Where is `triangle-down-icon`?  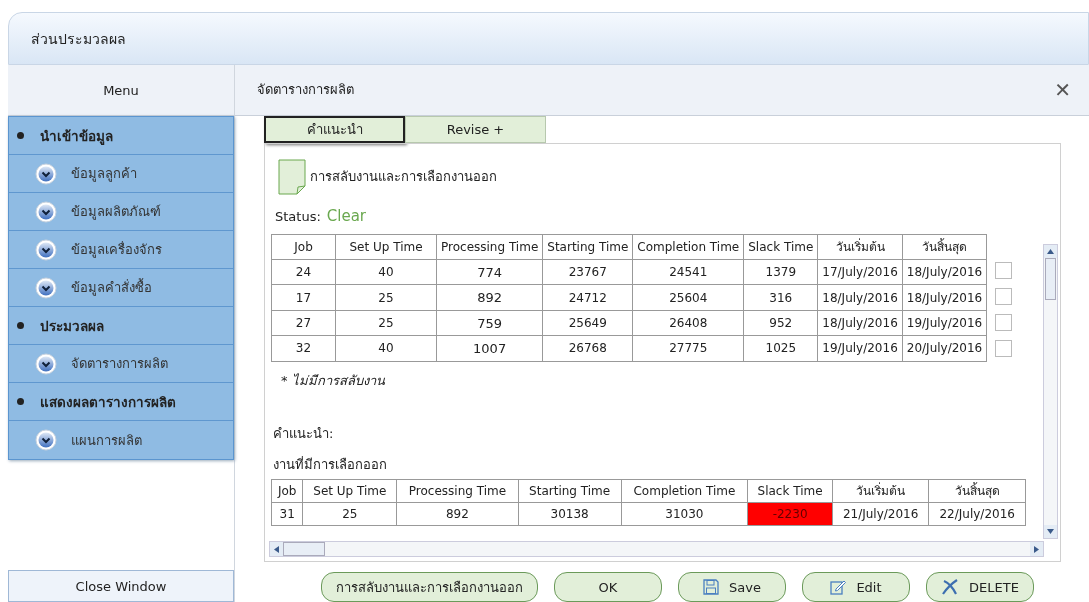 triangle-down-icon is located at coordinates (1050, 531).